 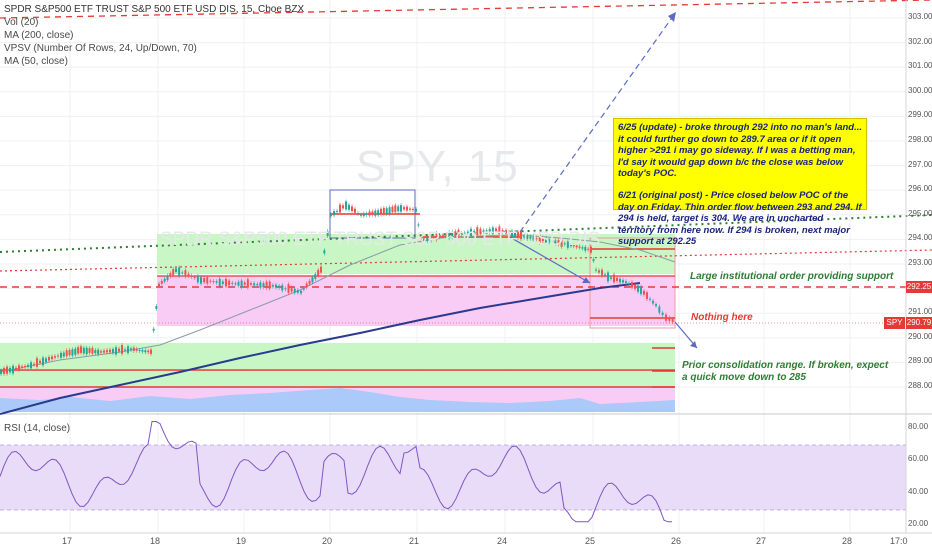 What do you see at coordinates (894, 323) in the screenshot?
I see `symbol-tag: SPY` at bounding box center [894, 323].